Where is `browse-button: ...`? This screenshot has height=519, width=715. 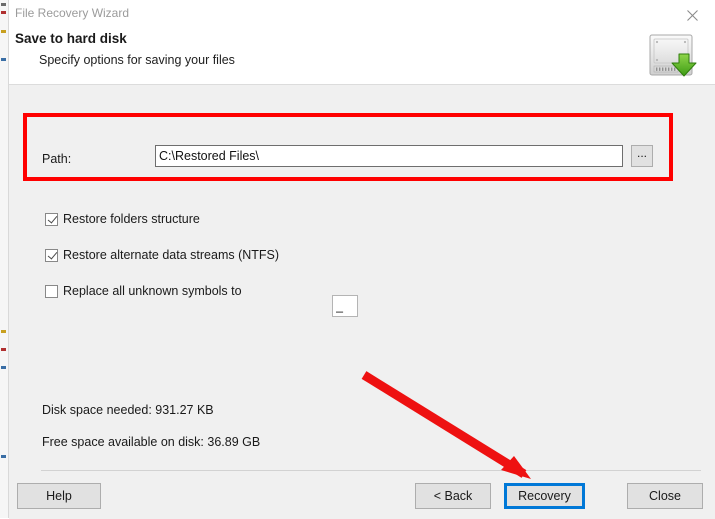 browse-button: ... is located at coordinates (642, 156).